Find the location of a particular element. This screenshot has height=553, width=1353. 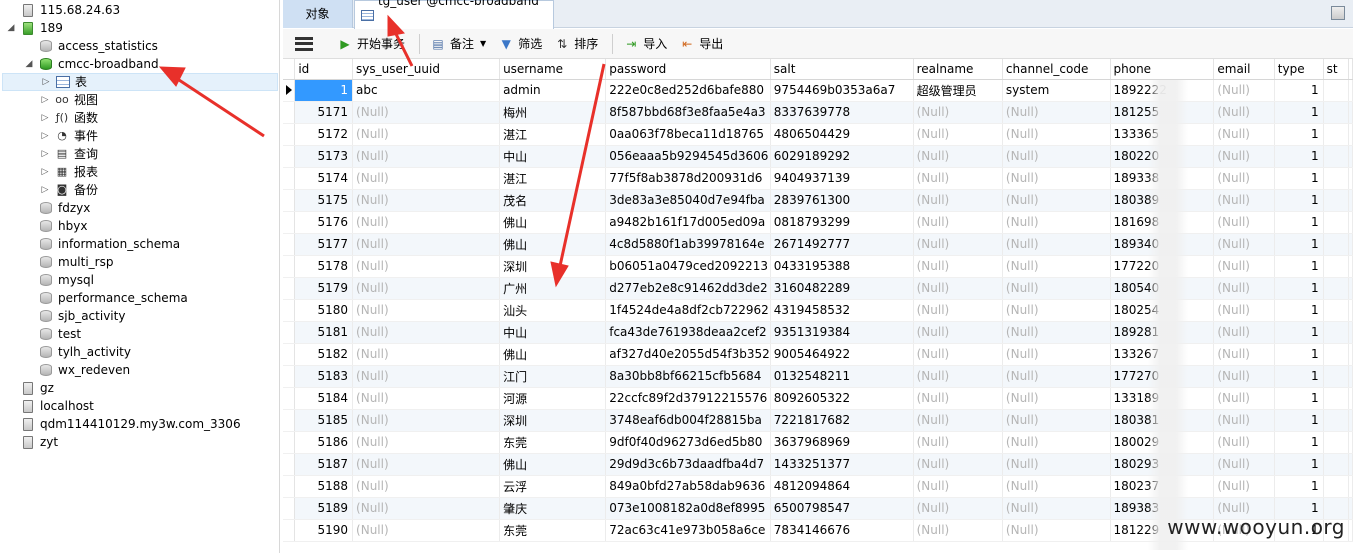

arrow-to-tab is located at coordinates (403, 48).